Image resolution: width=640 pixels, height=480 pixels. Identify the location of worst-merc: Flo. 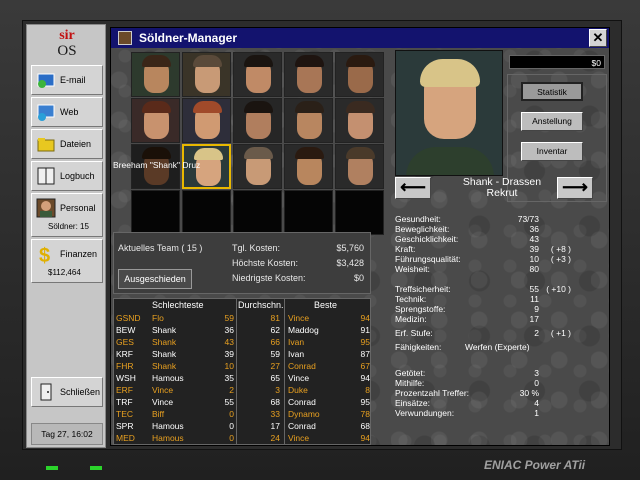
(158, 318).